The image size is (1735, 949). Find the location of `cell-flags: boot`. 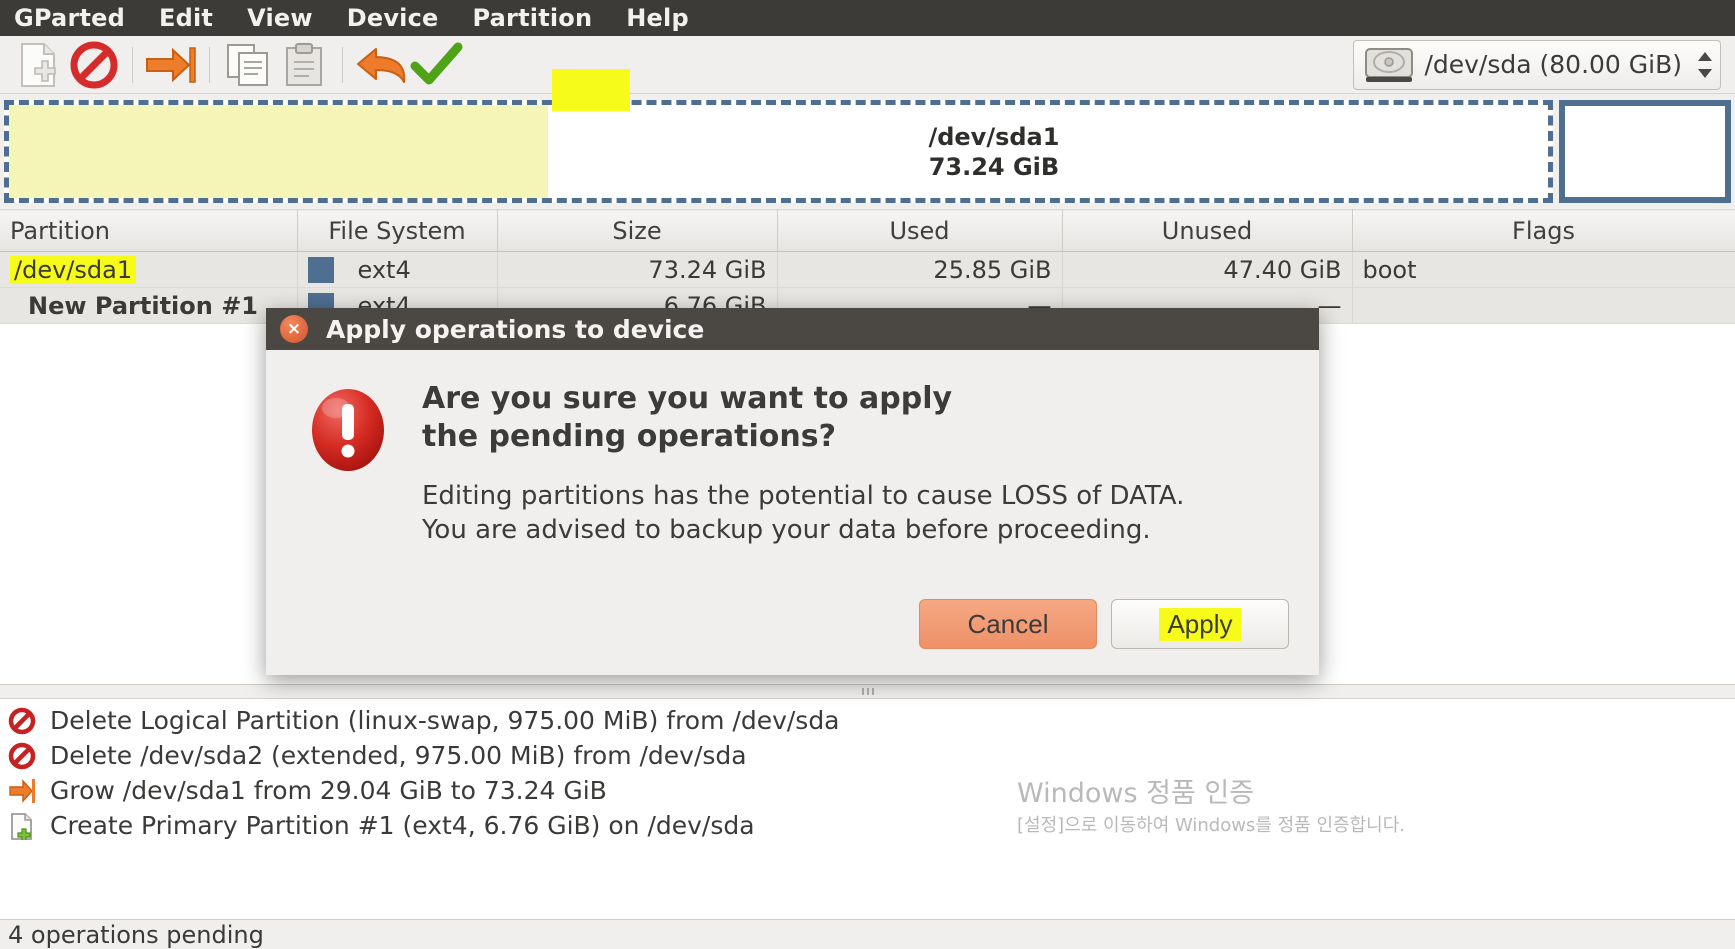

cell-flags: boot is located at coordinates (1543, 269).